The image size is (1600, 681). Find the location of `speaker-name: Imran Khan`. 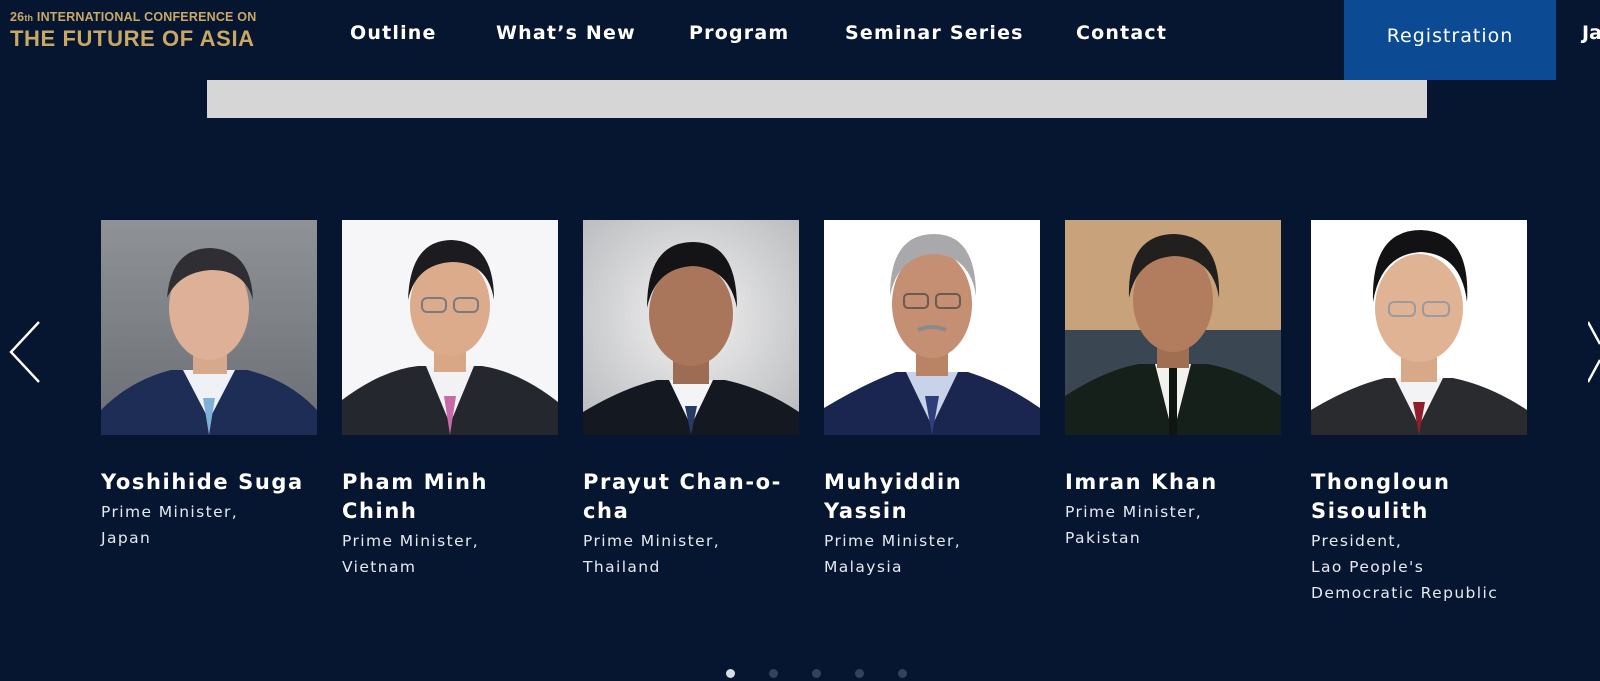

speaker-name: Imran Khan is located at coordinates (1141, 482).